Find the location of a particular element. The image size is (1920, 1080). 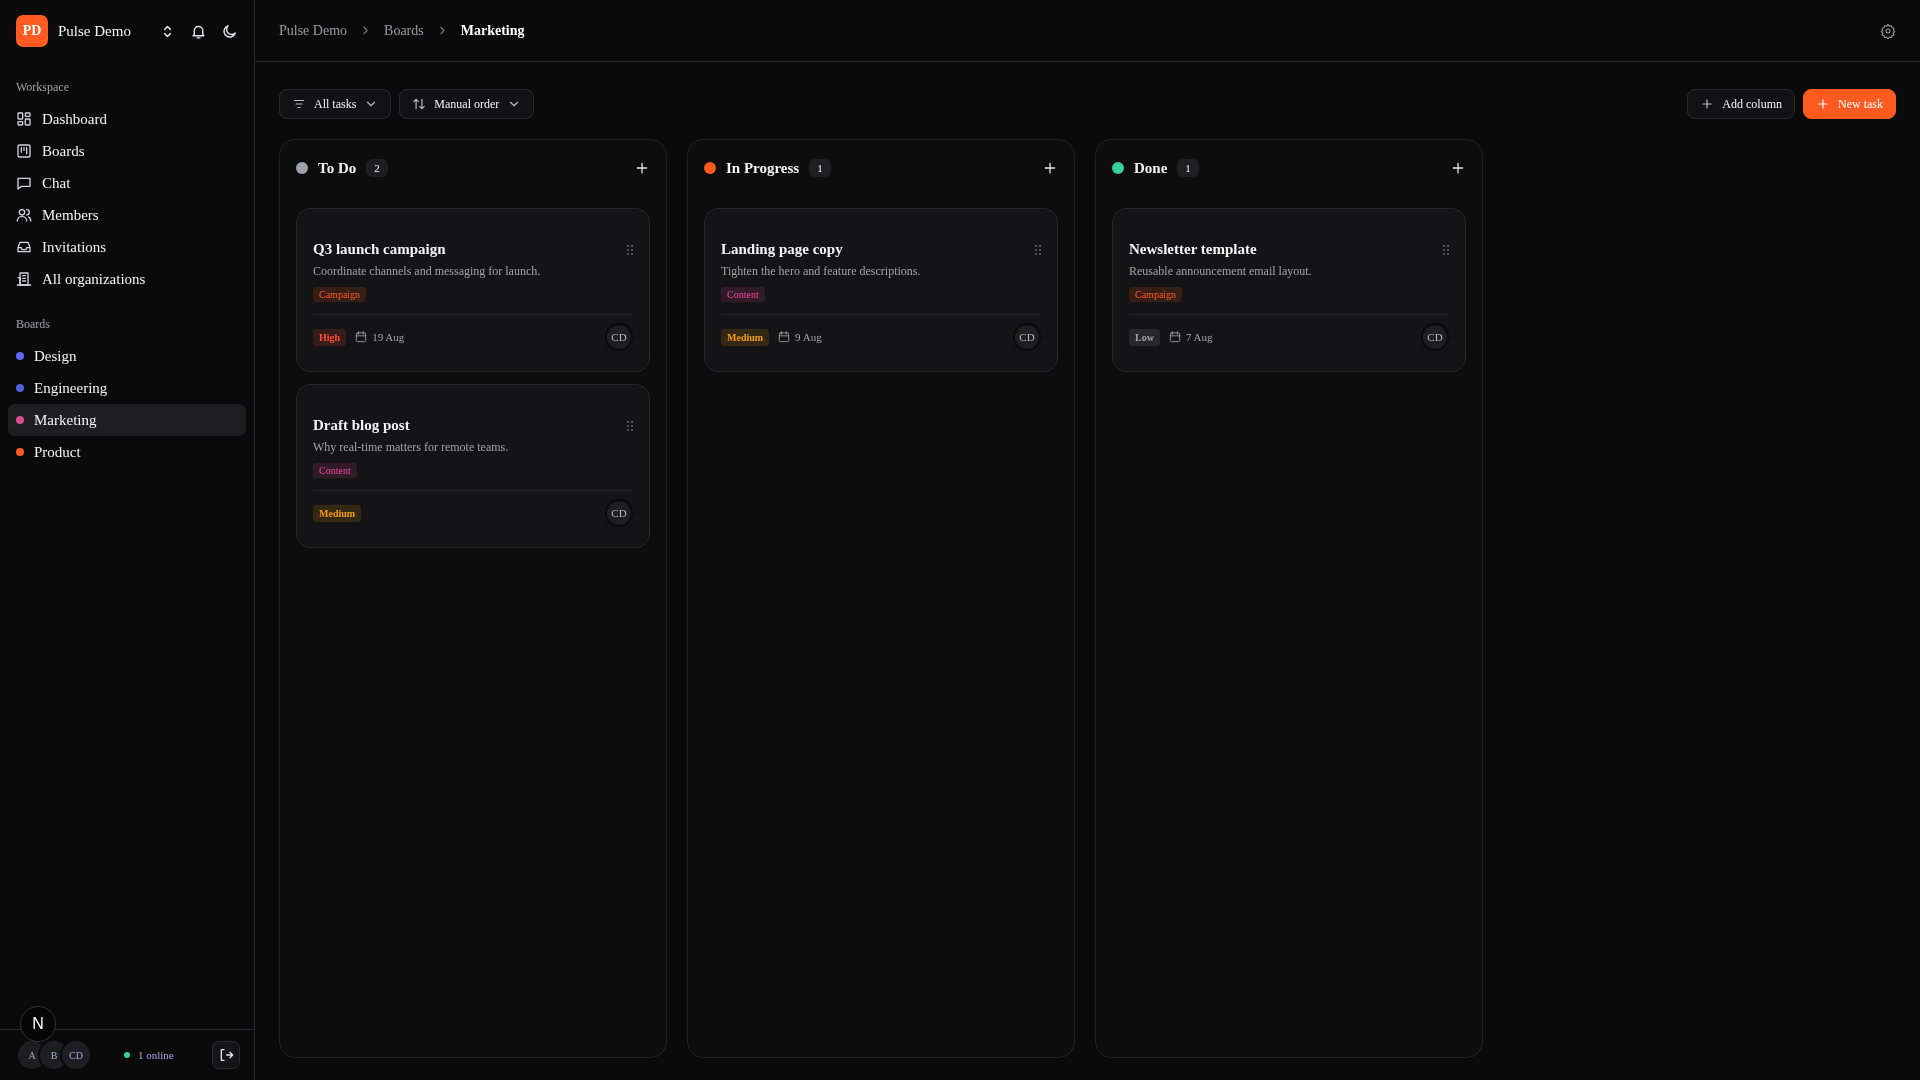

task-card: Landing page copy Tighten the hero and feature descriptions. Content Medium 9 Aug CD is located at coordinates (881, 290).